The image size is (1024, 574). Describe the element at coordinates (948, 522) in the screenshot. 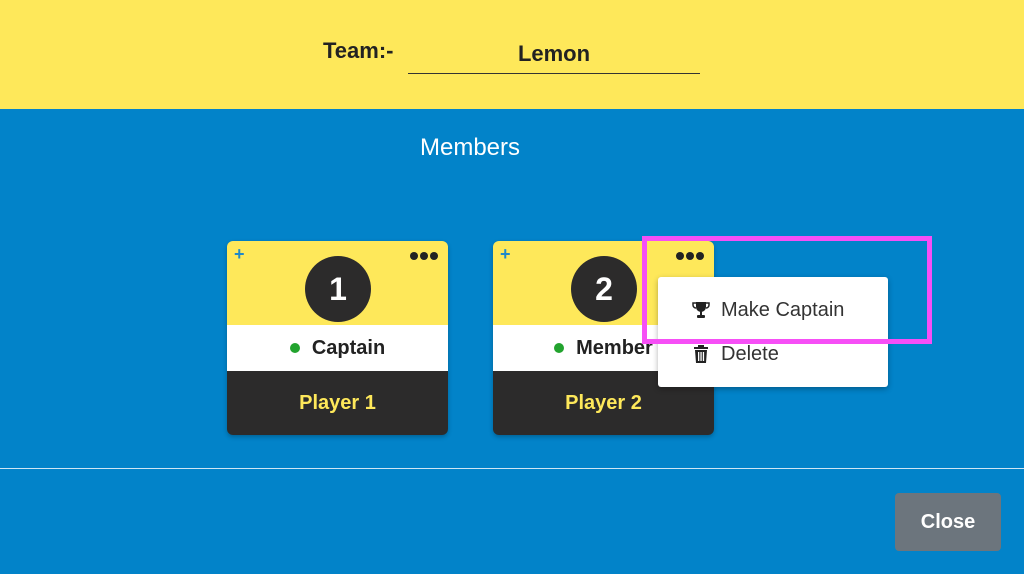

I see `close-button: Close` at that location.